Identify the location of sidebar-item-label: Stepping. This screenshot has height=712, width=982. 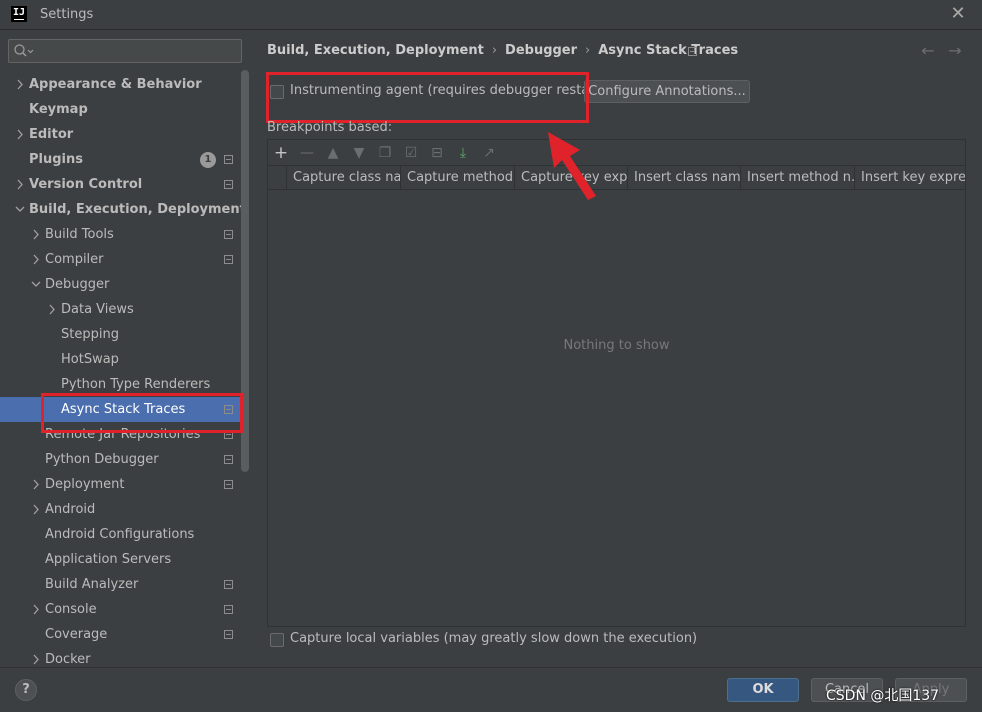
(90, 334).